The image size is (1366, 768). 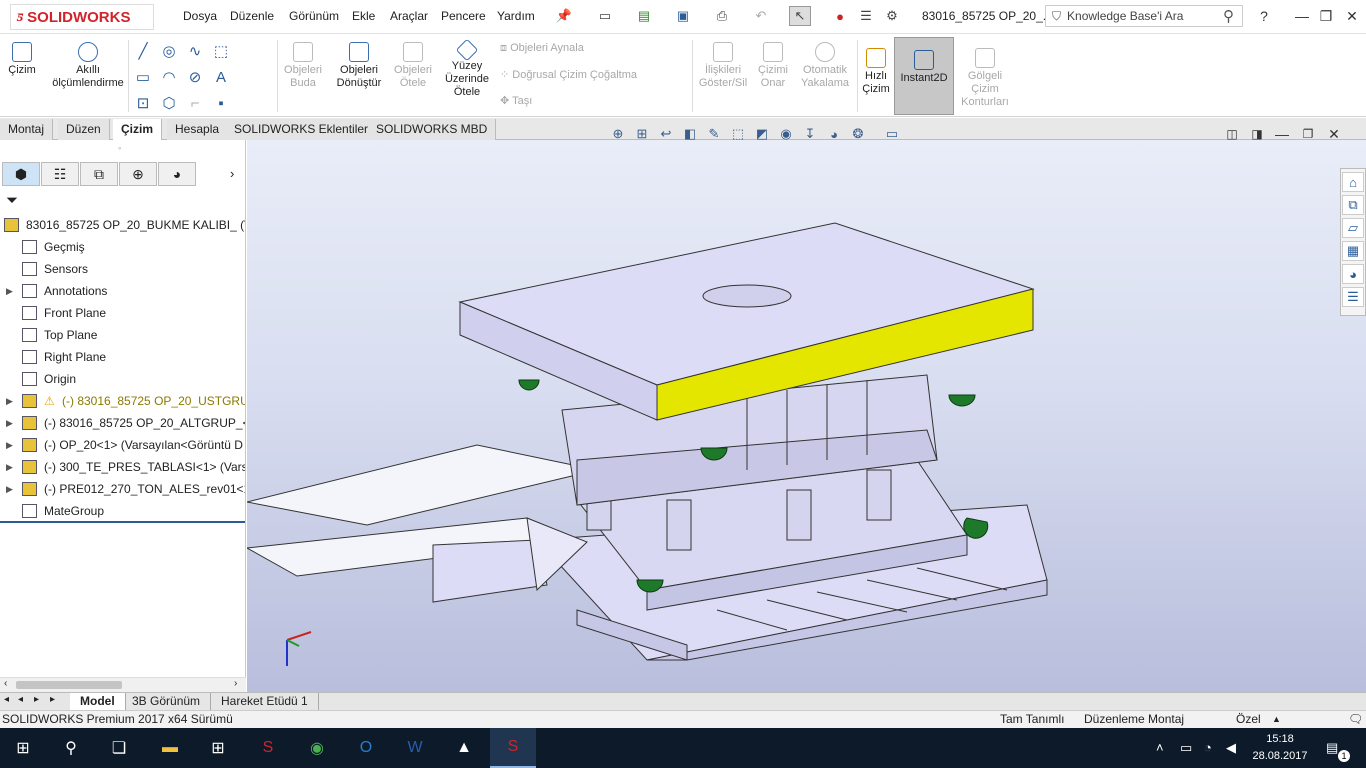 I want to click on volume-icon: ◀, so click(x=1231, y=748).